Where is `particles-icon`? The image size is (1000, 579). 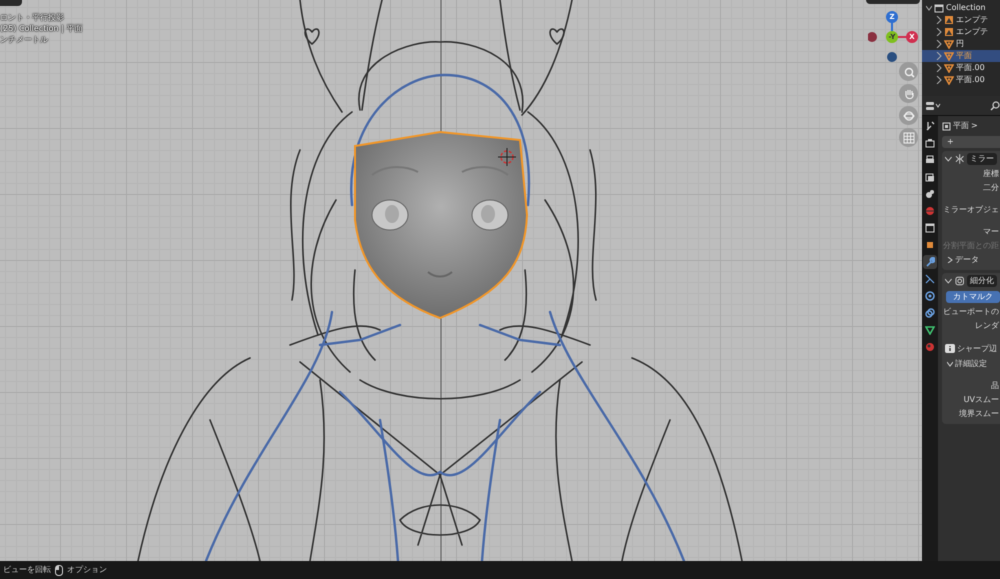 particles-icon is located at coordinates (930, 279).